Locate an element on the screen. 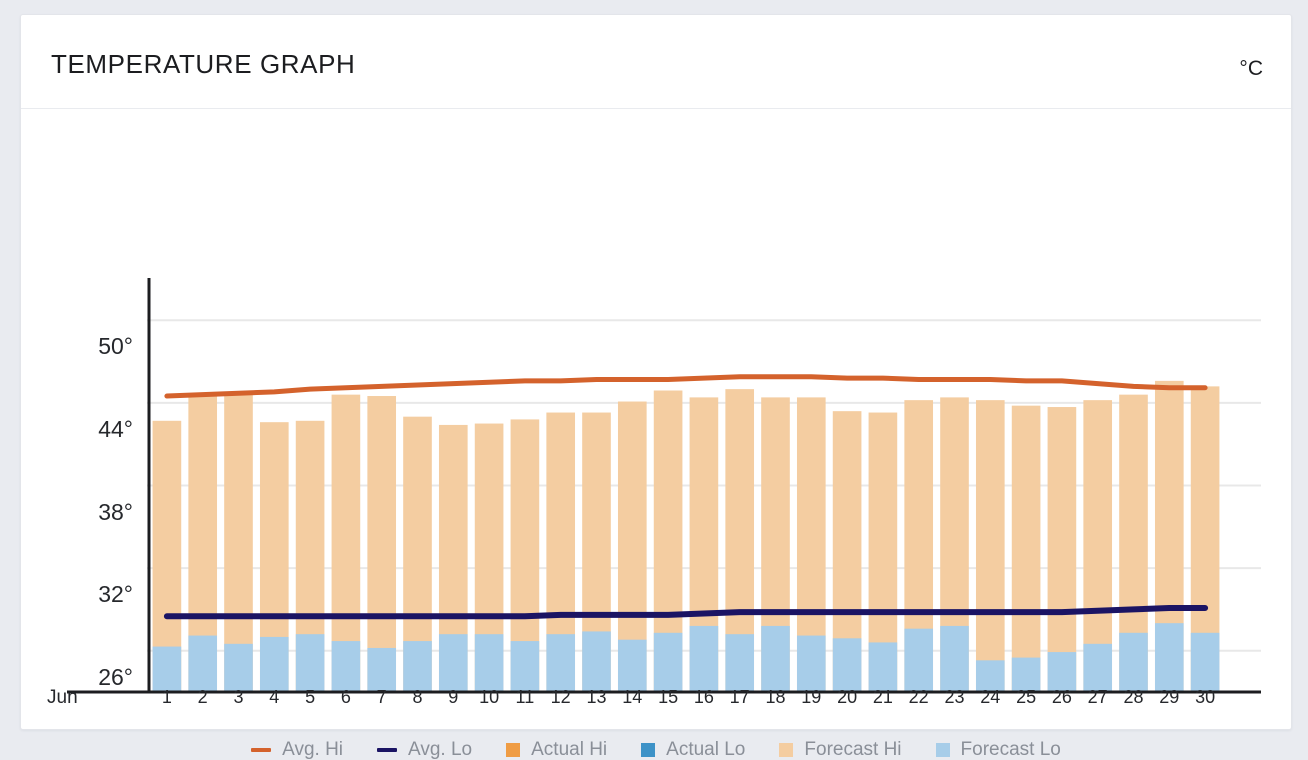  card-header: TEMPERATURE GRAPH °C is located at coordinates (656, 62).